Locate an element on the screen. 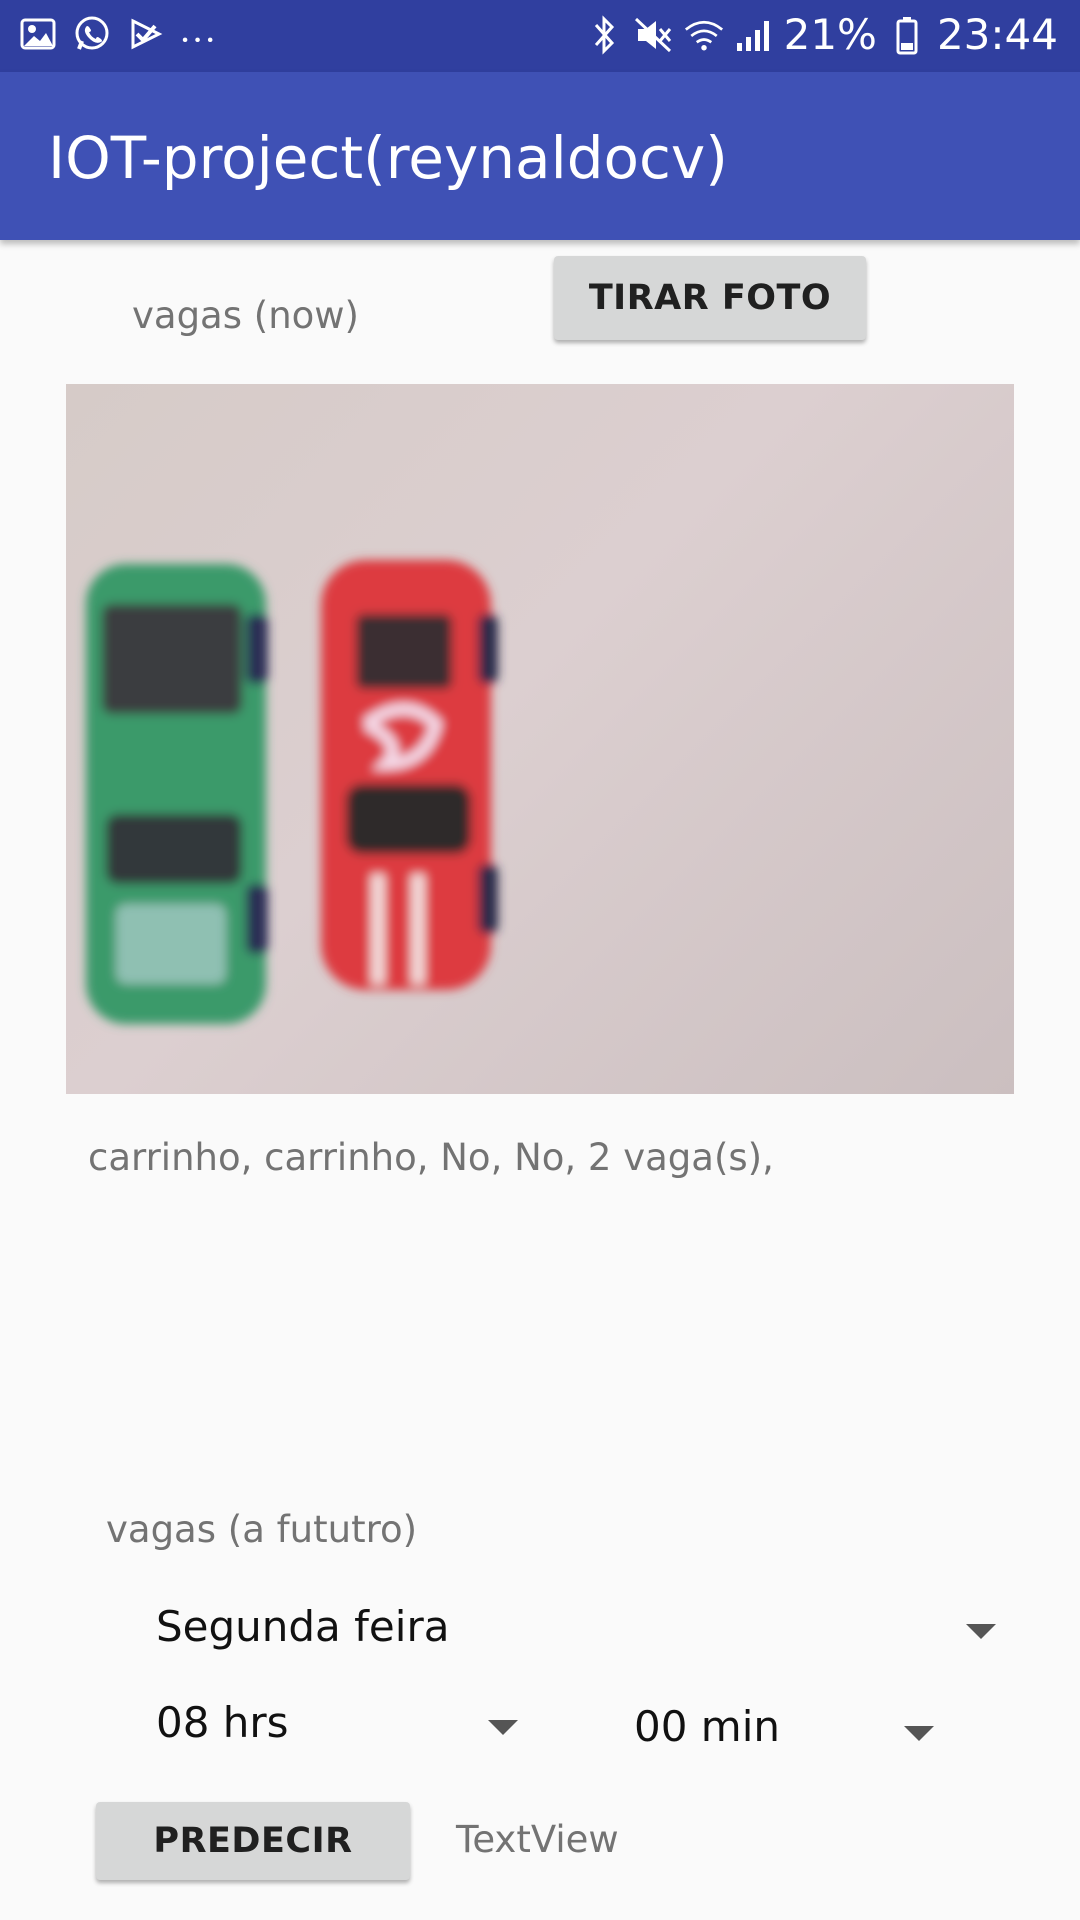 This screenshot has width=1080, height=1920. now-label: vagas (now) is located at coordinates (245, 315).